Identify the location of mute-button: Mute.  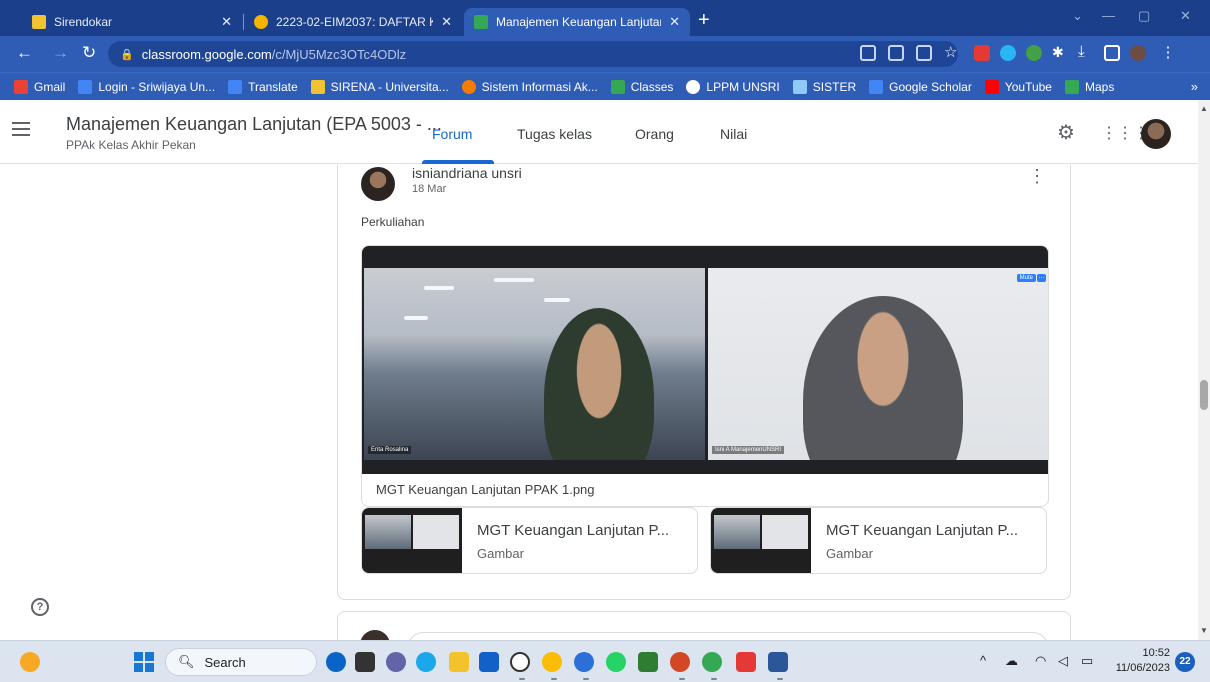
(1026, 278).